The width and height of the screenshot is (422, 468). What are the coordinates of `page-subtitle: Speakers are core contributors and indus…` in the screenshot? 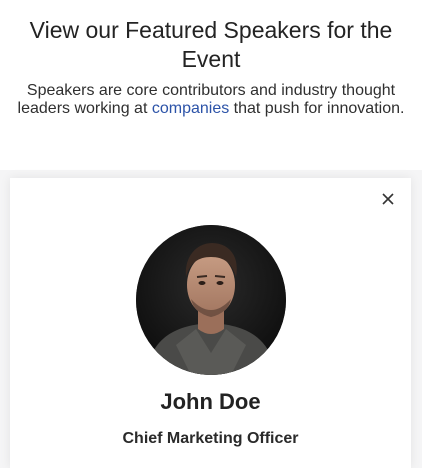 It's located at (211, 100).